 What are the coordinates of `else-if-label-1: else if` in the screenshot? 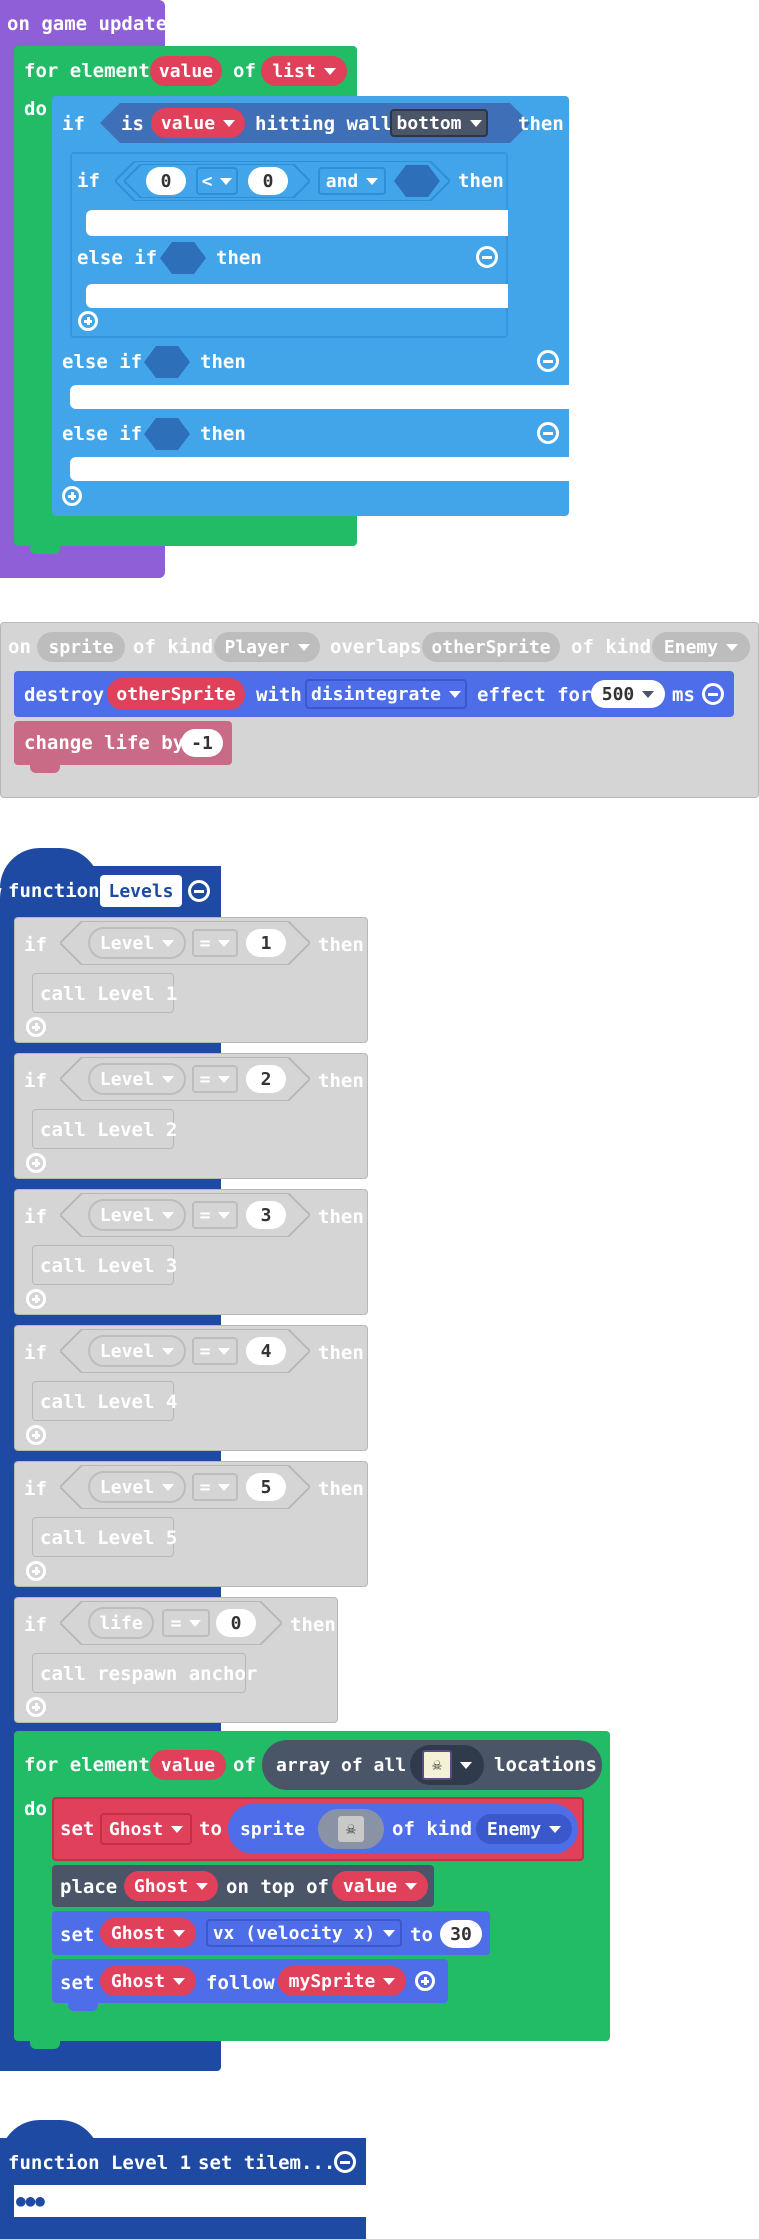 It's located at (102, 362).